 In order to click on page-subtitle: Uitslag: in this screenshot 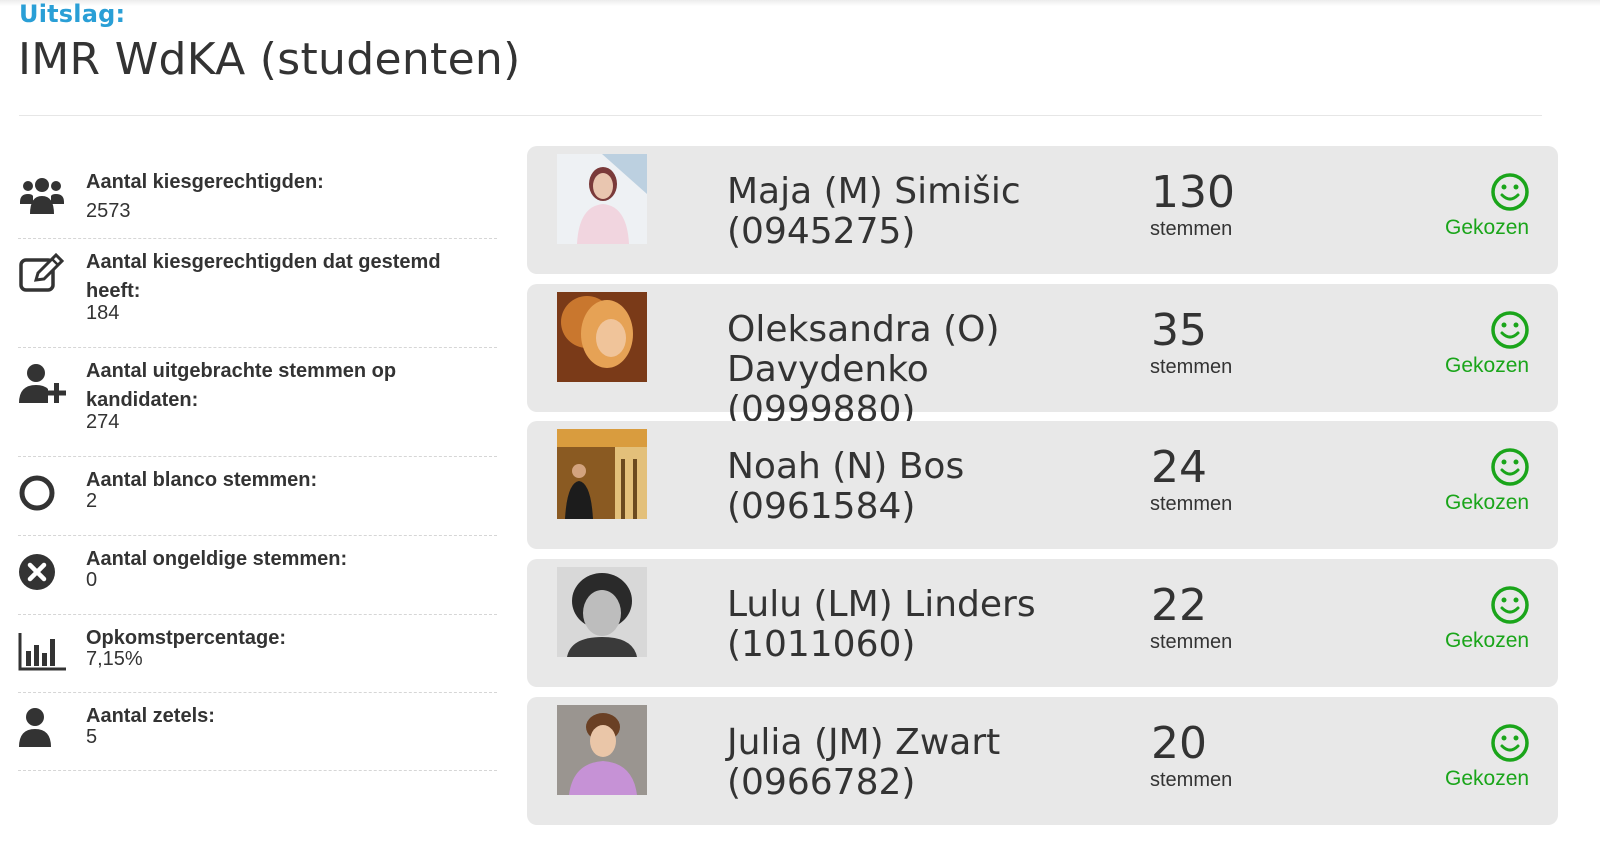, I will do `click(72, 14)`.